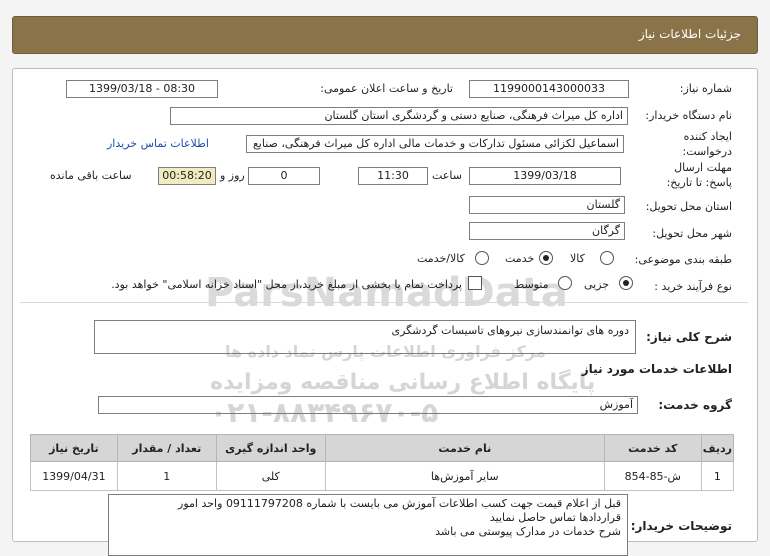 The height and width of the screenshot is (556, 770). What do you see at coordinates (565, 283) in the screenshot?
I see `process-medium-radio` at bounding box center [565, 283].